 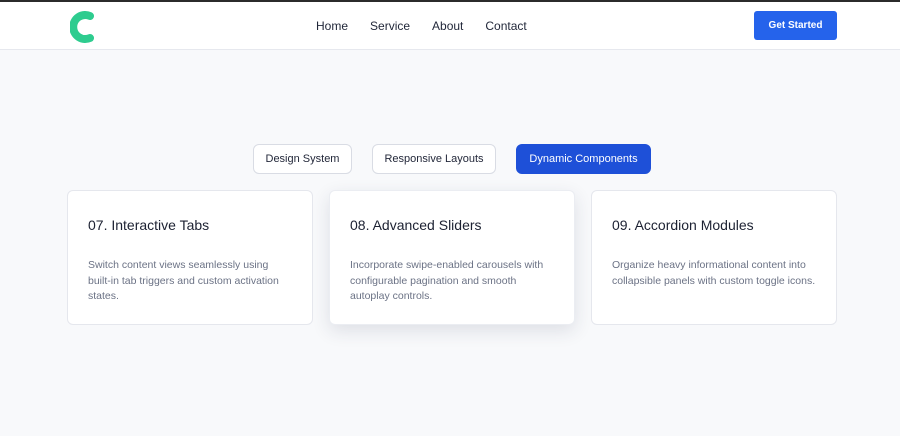 I want to click on card-title: 08. Advanced Sliders, so click(x=416, y=225).